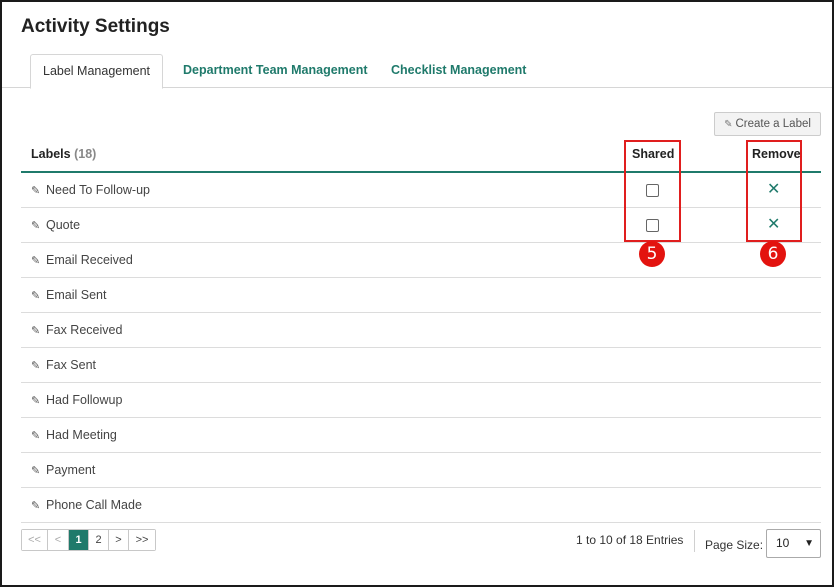 This screenshot has height=587, width=834. I want to click on tab-label-management: Label Management, so click(97, 71).